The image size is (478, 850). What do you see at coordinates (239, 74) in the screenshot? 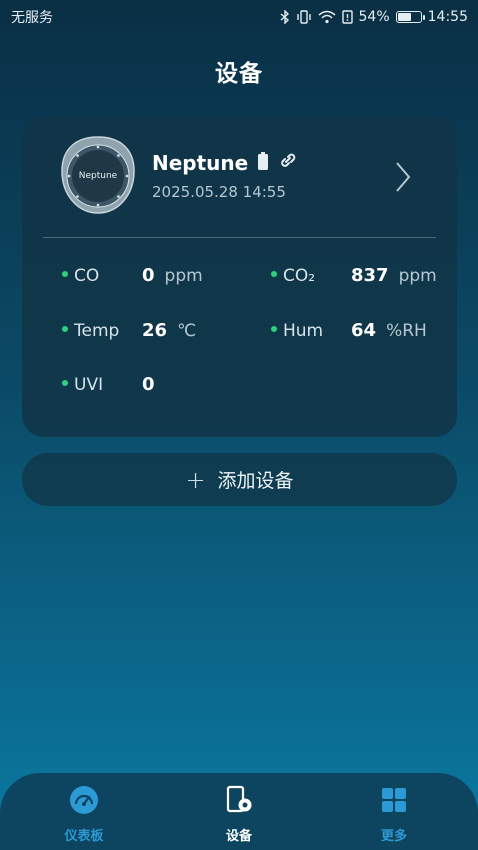
I see `page-title: 设备` at bounding box center [239, 74].